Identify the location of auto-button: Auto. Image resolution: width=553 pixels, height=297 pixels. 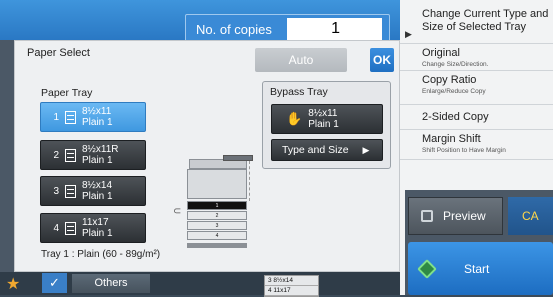
(301, 60).